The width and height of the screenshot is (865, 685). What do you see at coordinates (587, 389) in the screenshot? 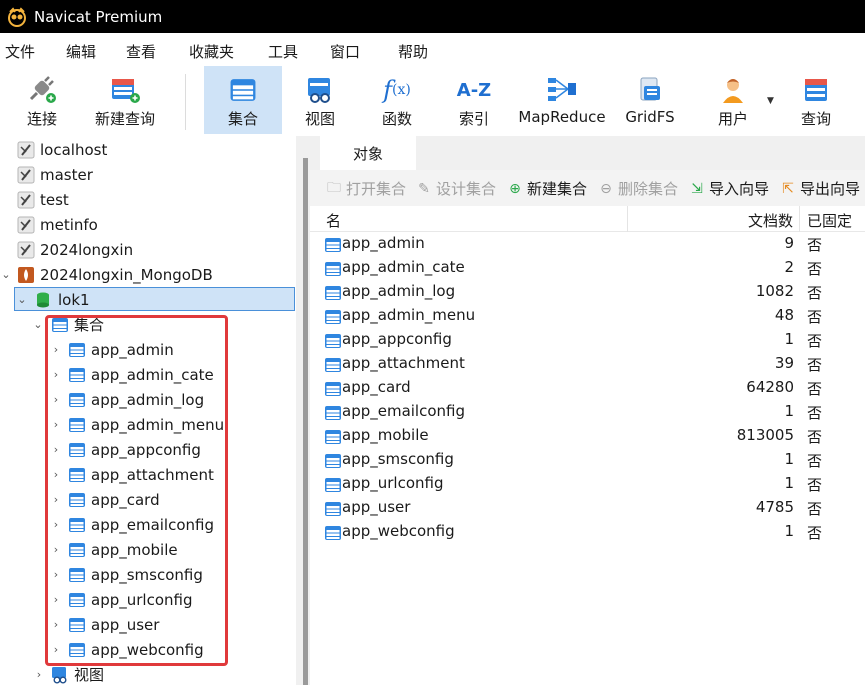
I see `table-row: app_card 64280 否` at bounding box center [587, 389].